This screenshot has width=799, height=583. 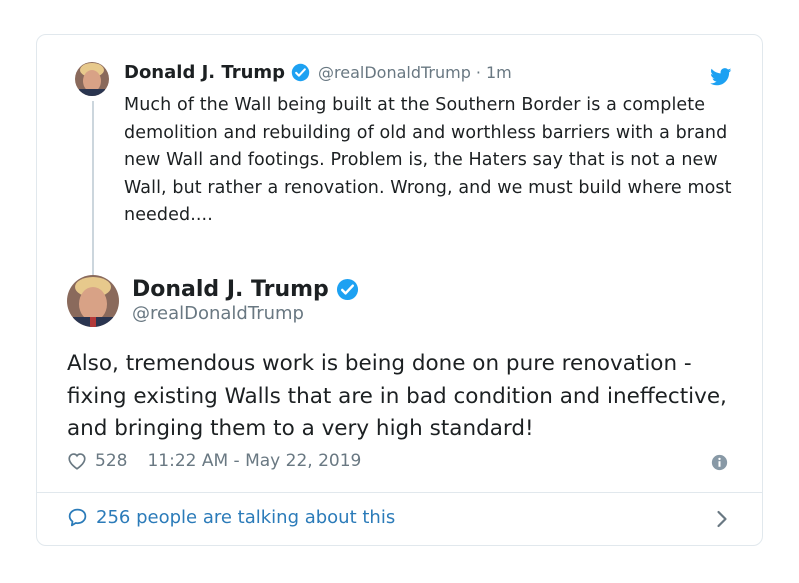 What do you see at coordinates (721, 77) in the screenshot?
I see `twitter-bird-icon` at bounding box center [721, 77].